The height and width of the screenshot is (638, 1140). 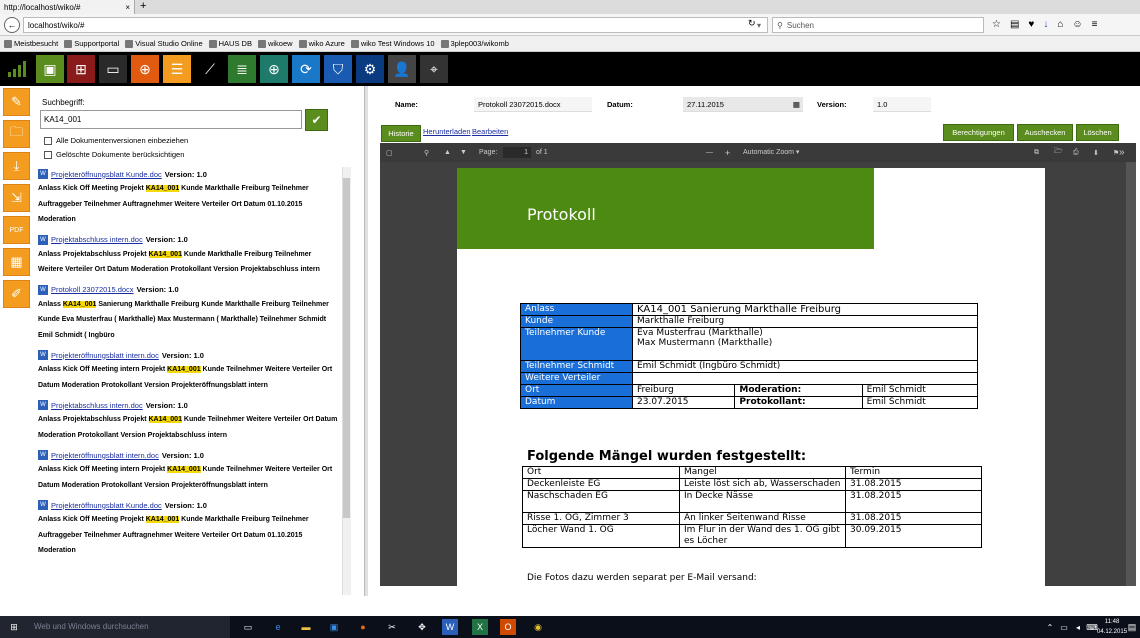 I want to click on include-deleted-checkbox-row: Gelöschte Dokumente berücksichtigen, so click(x=114, y=154).